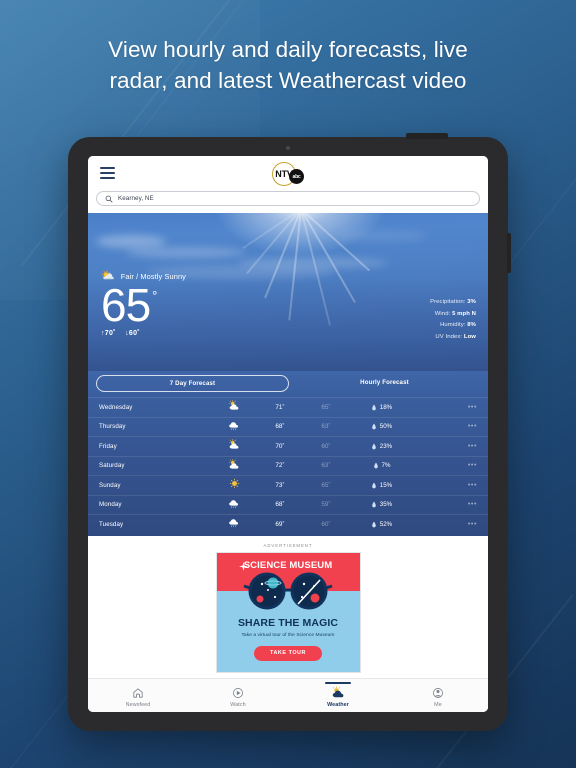 The image size is (576, 768). What do you see at coordinates (326, 505) in the screenshot?
I see `forecast-low: 59˚` at bounding box center [326, 505].